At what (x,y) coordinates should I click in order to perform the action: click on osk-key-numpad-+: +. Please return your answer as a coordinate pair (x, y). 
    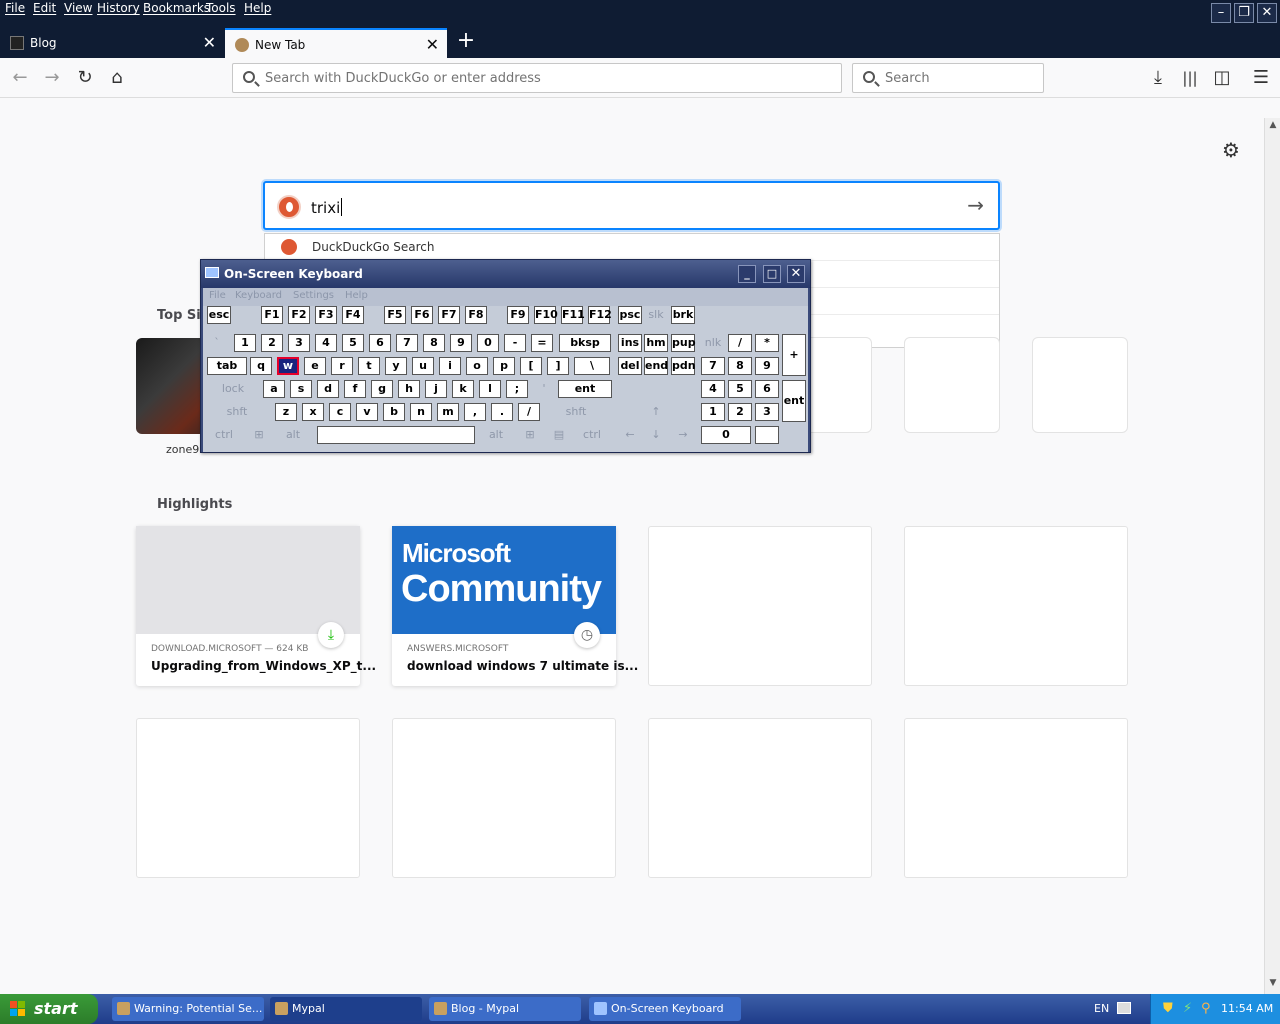
    Looking at the image, I should click on (794, 355).